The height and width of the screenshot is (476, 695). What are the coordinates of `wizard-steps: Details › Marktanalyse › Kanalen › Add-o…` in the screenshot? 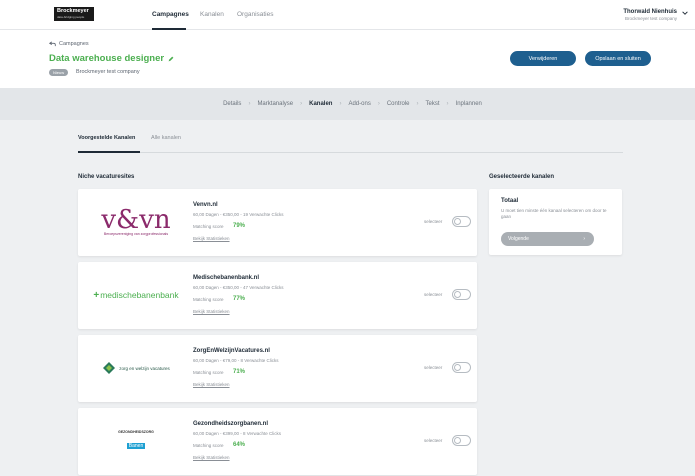 It's located at (347, 104).